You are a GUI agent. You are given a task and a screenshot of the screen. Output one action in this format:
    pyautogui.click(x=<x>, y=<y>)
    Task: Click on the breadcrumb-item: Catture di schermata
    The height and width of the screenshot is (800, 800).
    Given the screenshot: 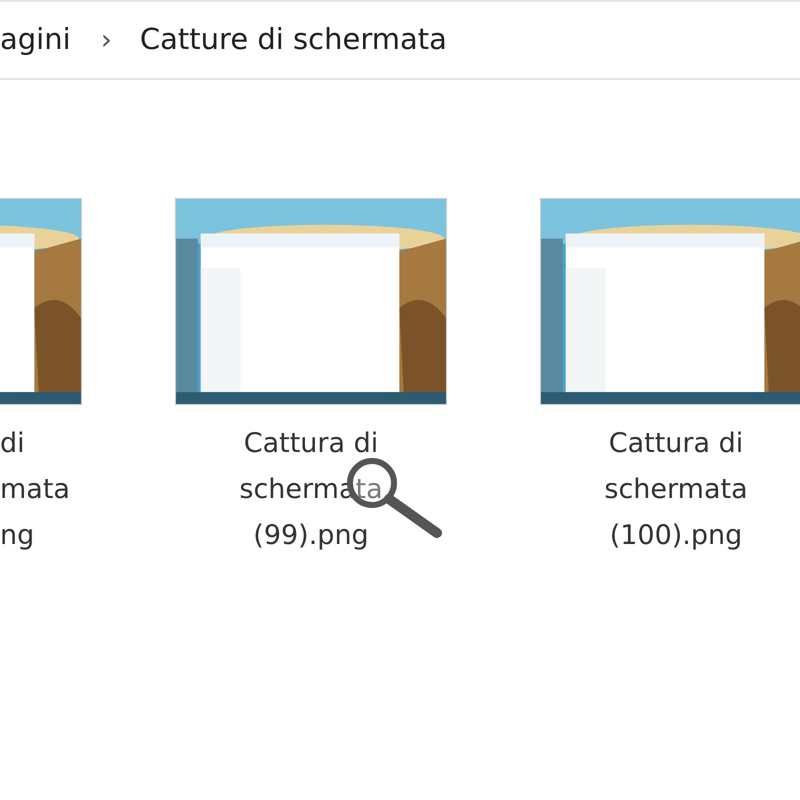 What is the action you would take?
    pyautogui.click(x=293, y=40)
    